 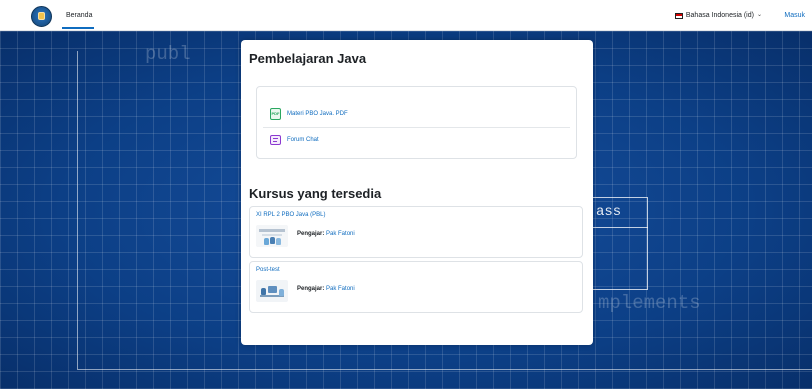 What do you see at coordinates (78, 28) in the screenshot?
I see `active-nav-indicator` at bounding box center [78, 28].